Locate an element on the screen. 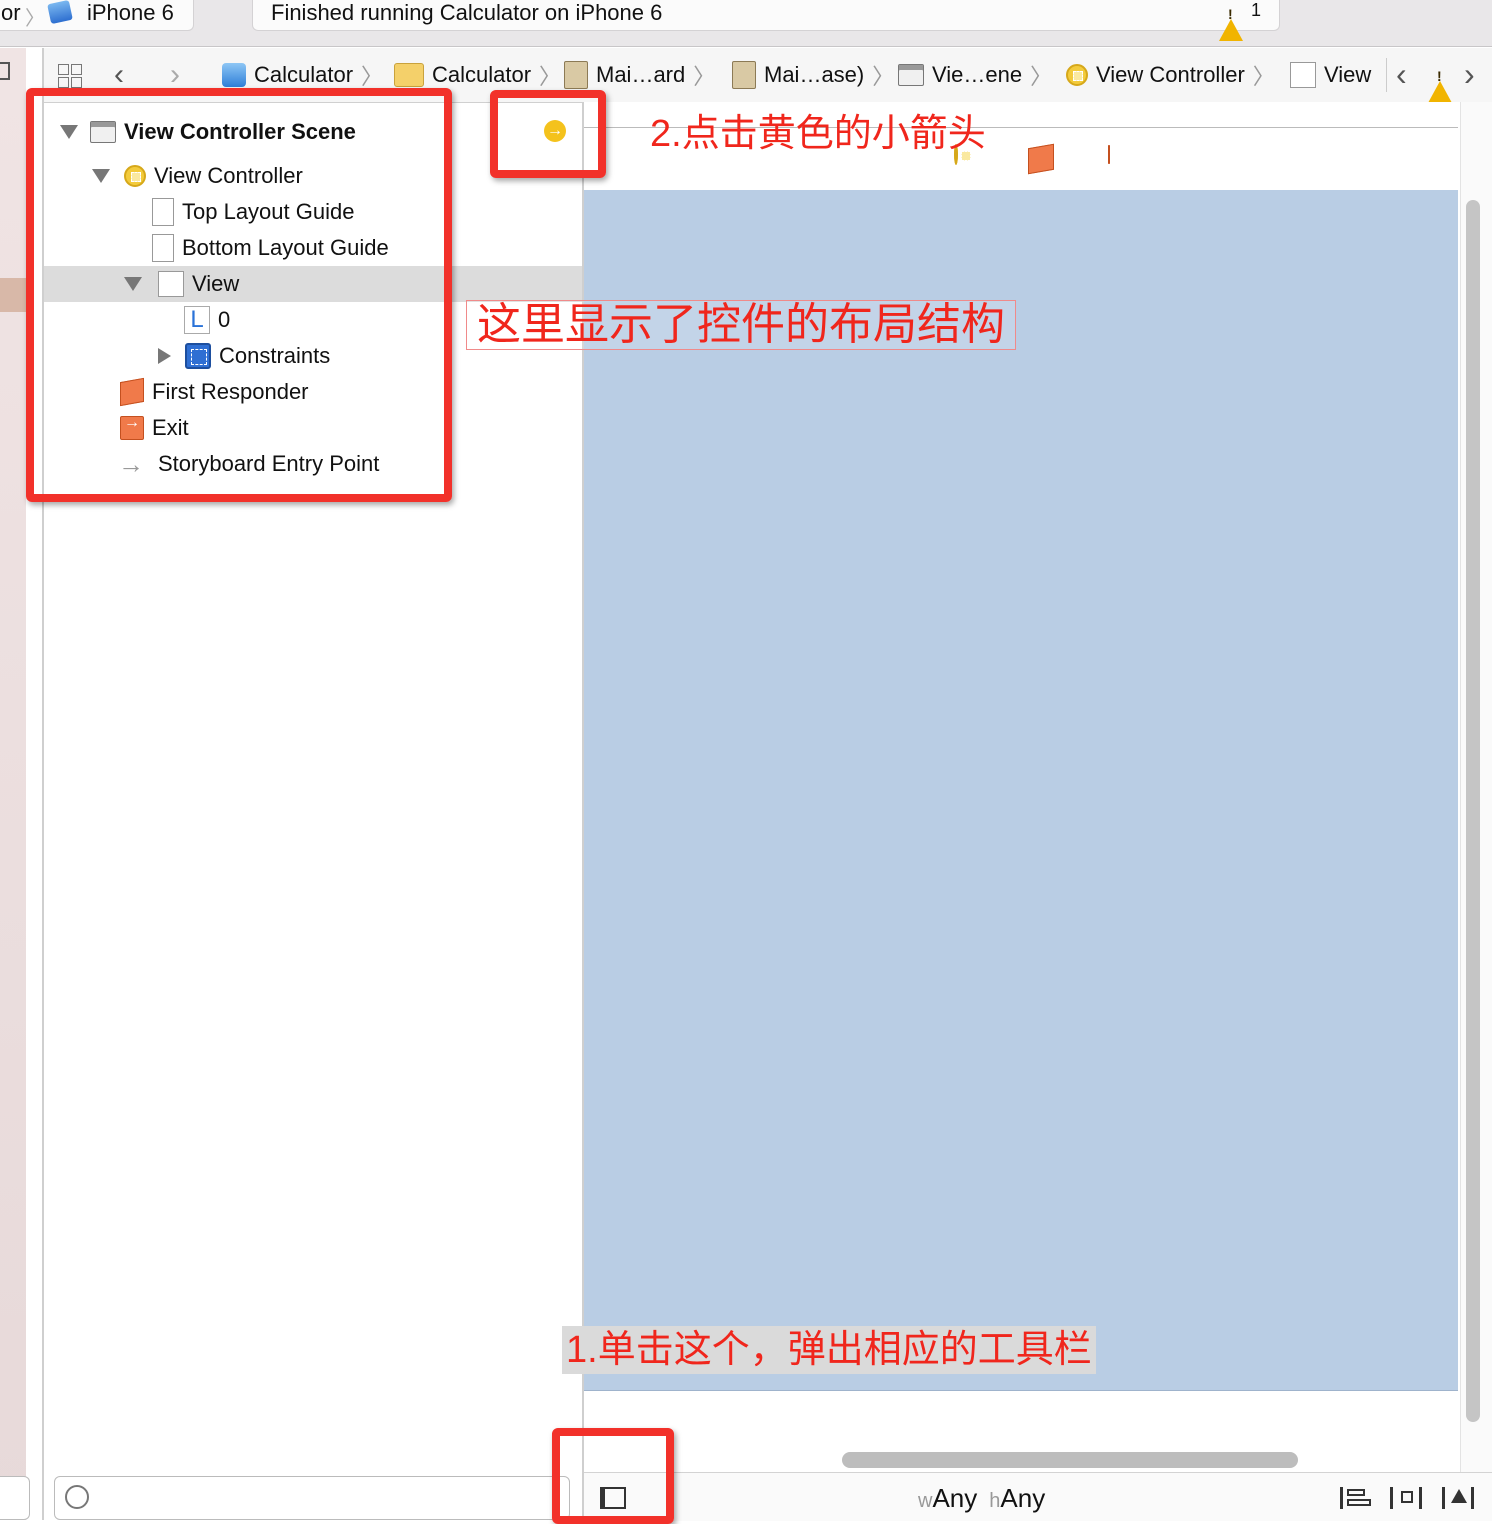 This screenshot has width=1492, height=1524. vertical-scrollbar is located at coordinates (1473, 811).